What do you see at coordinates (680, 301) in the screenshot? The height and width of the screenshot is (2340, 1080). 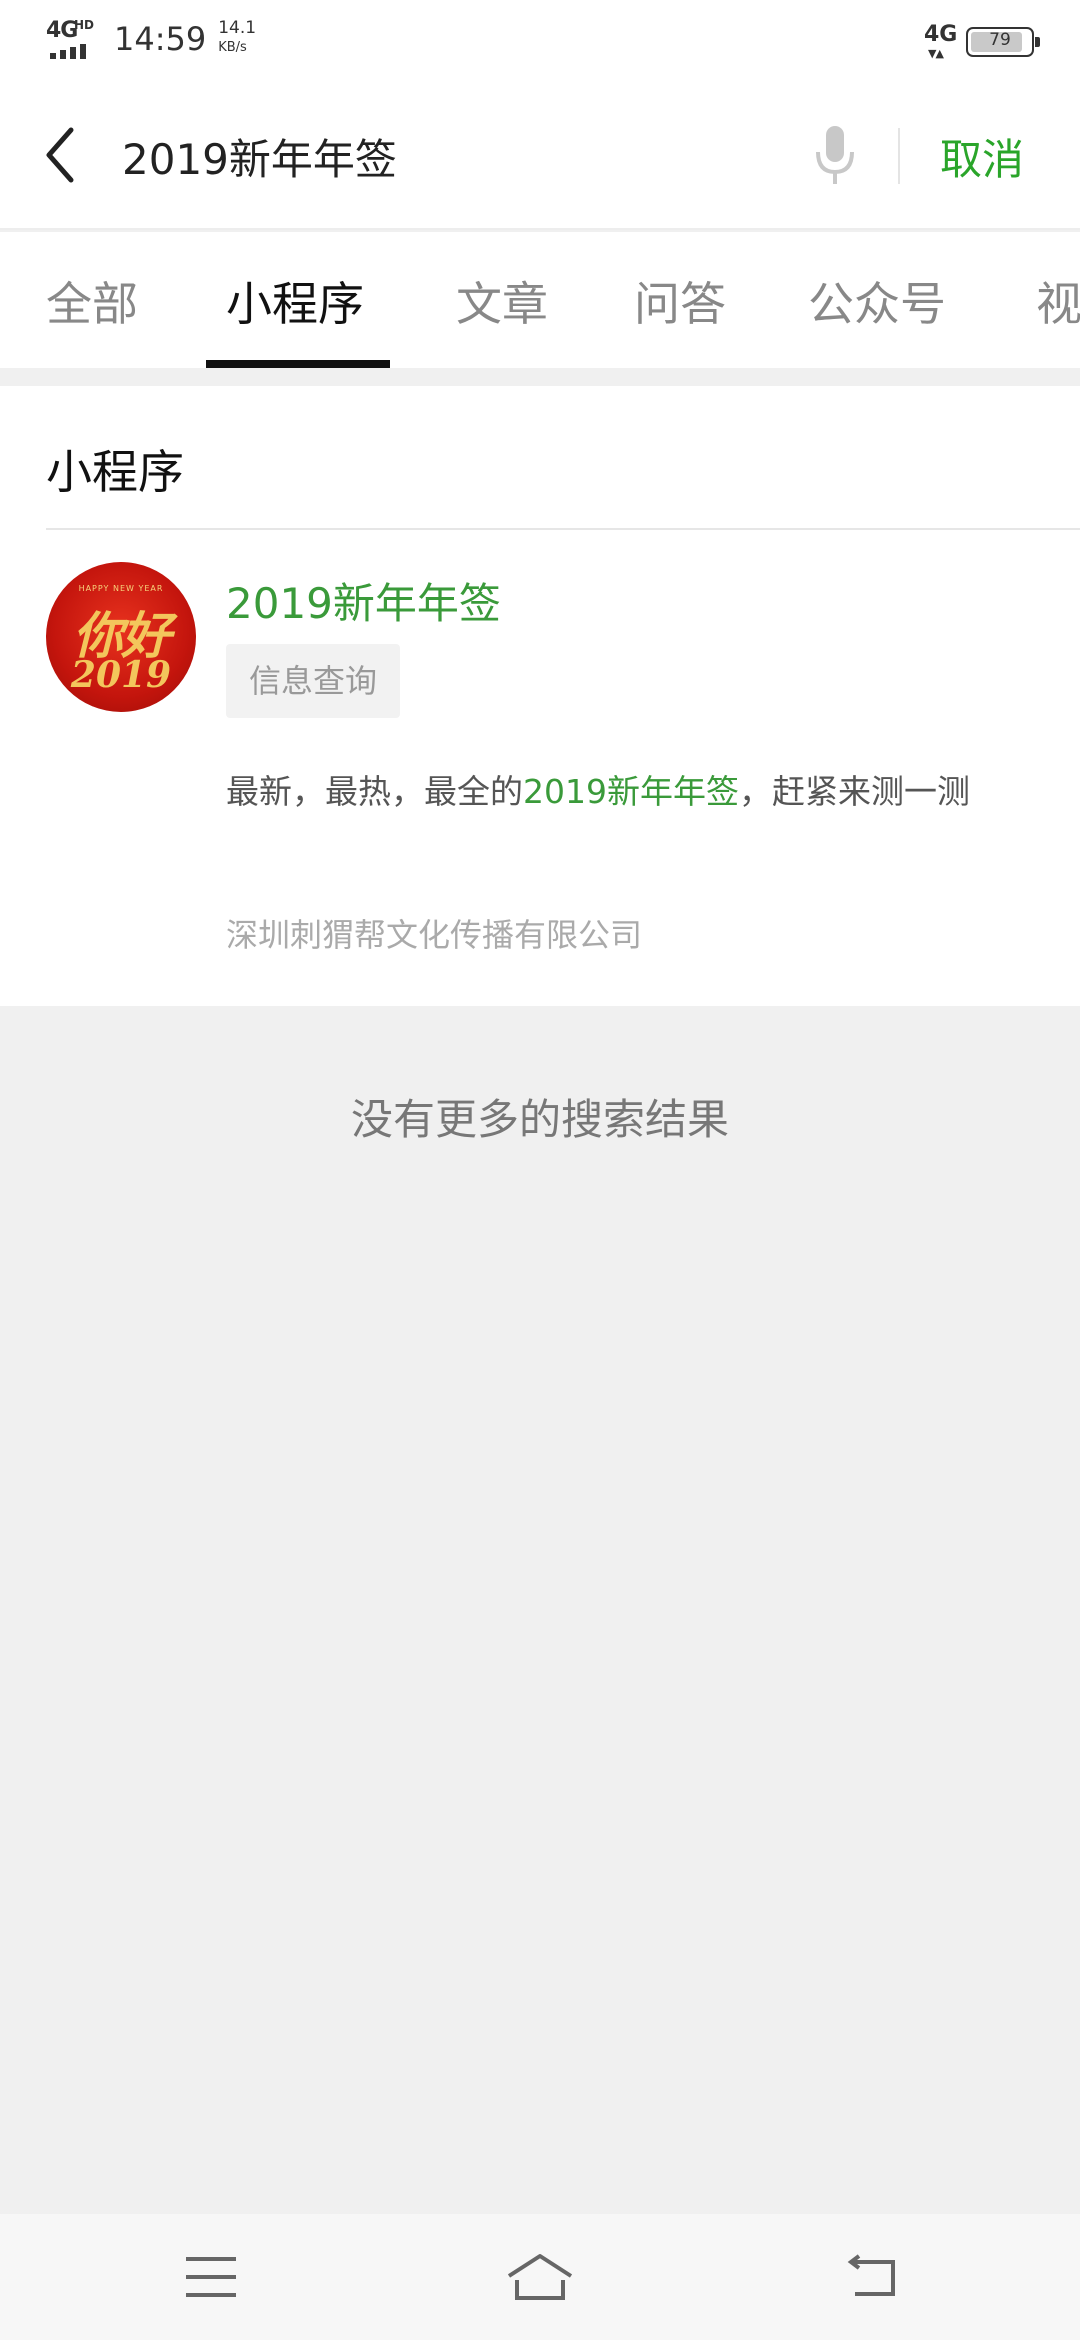 I see `tab-qa: 问答` at bounding box center [680, 301].